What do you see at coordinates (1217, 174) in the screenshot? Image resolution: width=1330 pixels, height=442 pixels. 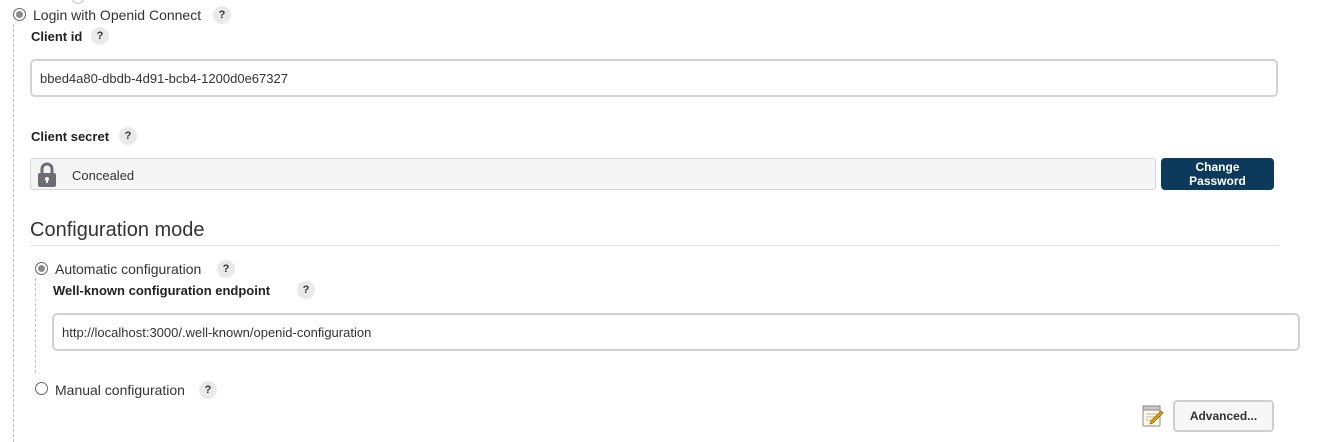 I see `change-password-button: Change Password` at bounding box center [1217, 174].